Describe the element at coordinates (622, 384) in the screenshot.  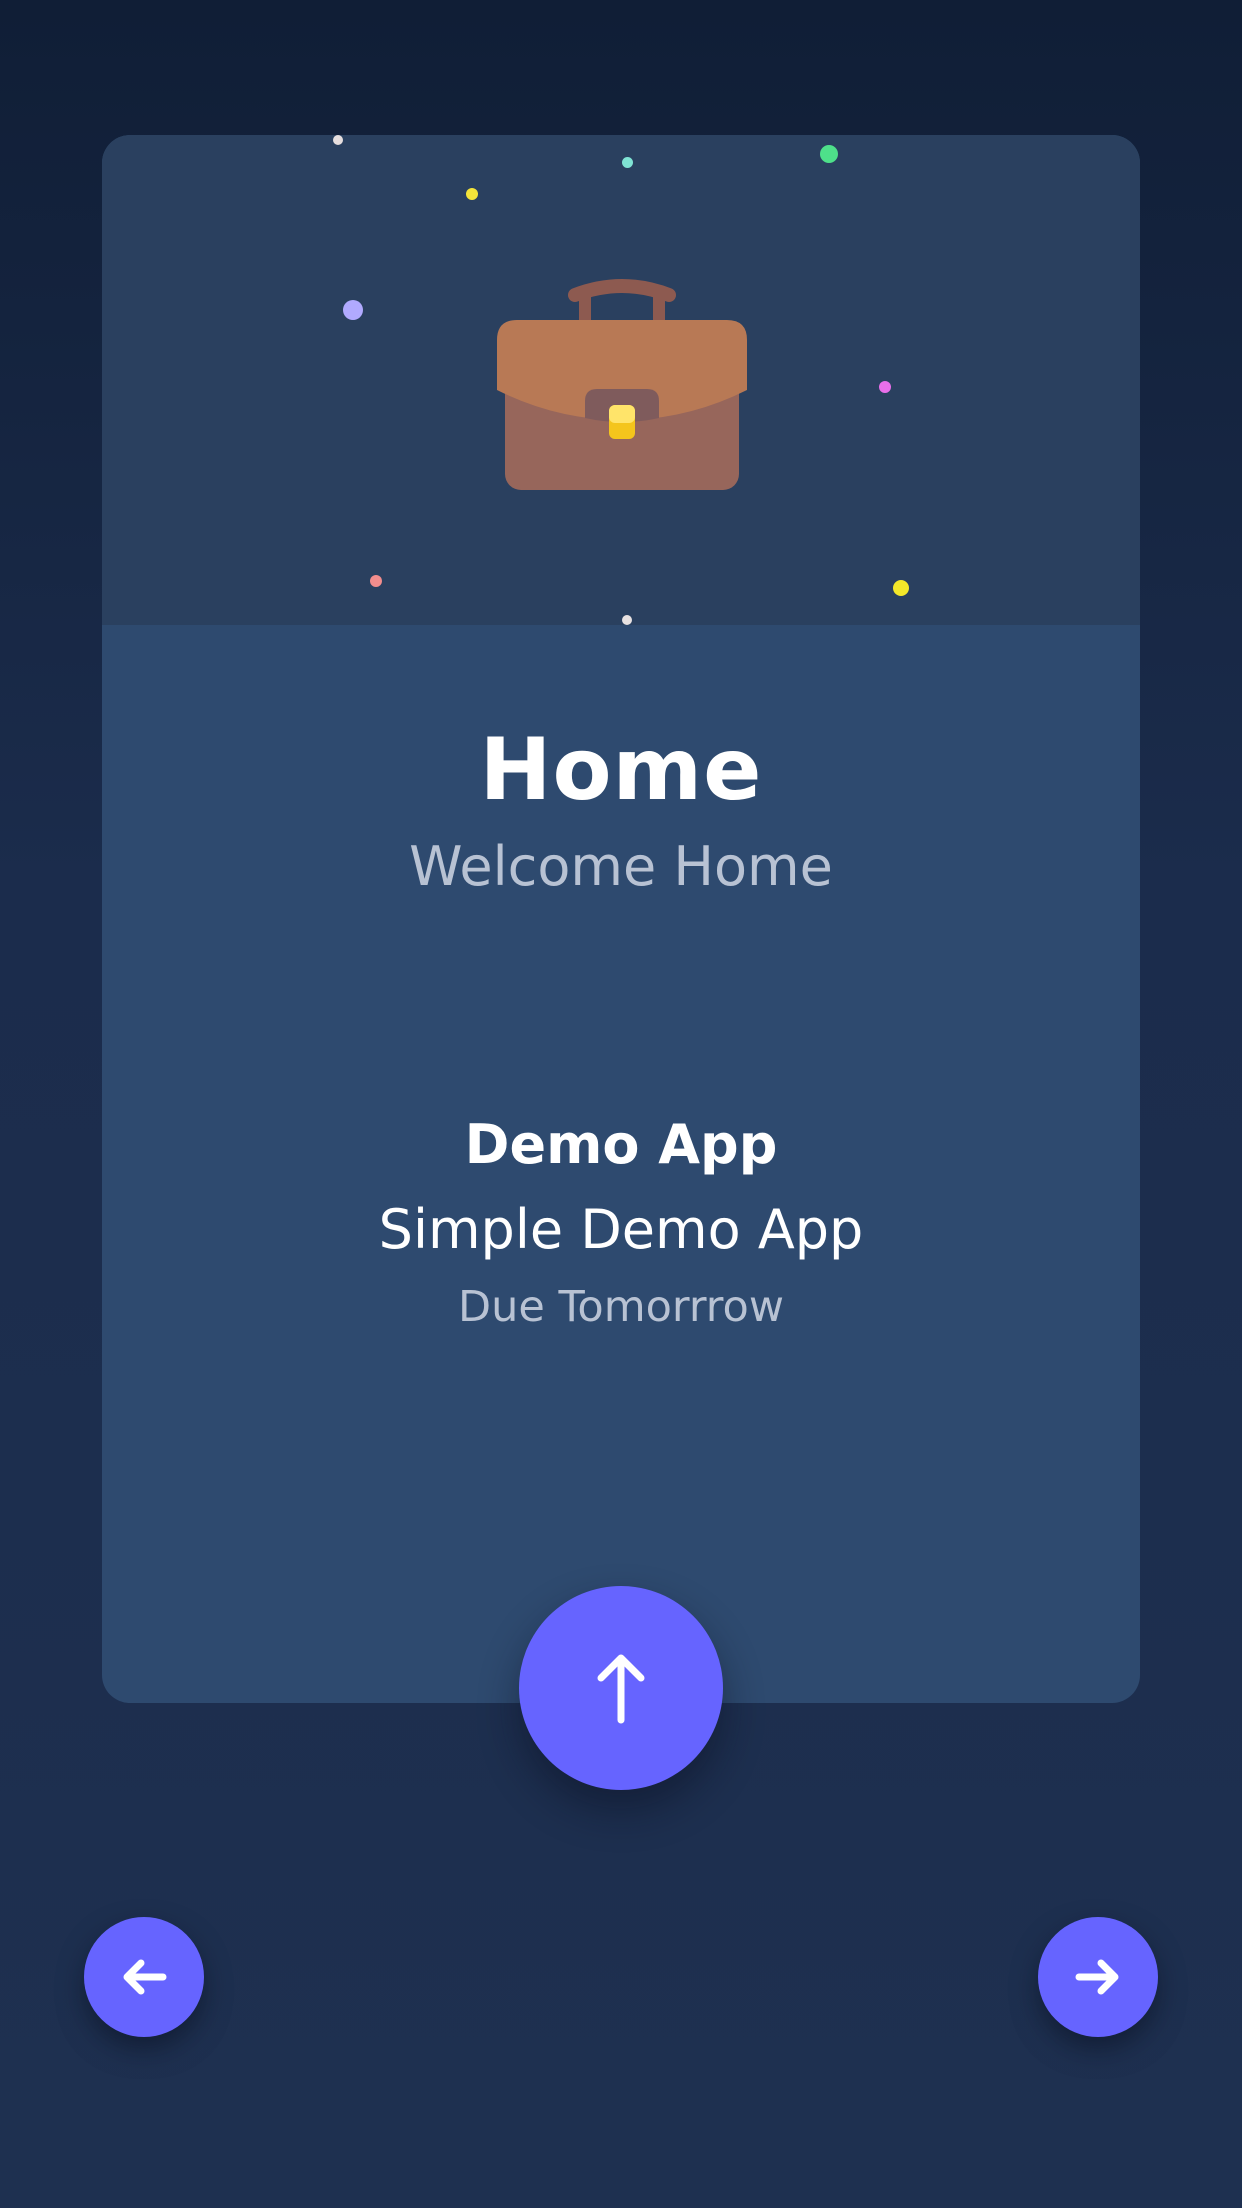
I see `briefcase-icon` at that location.